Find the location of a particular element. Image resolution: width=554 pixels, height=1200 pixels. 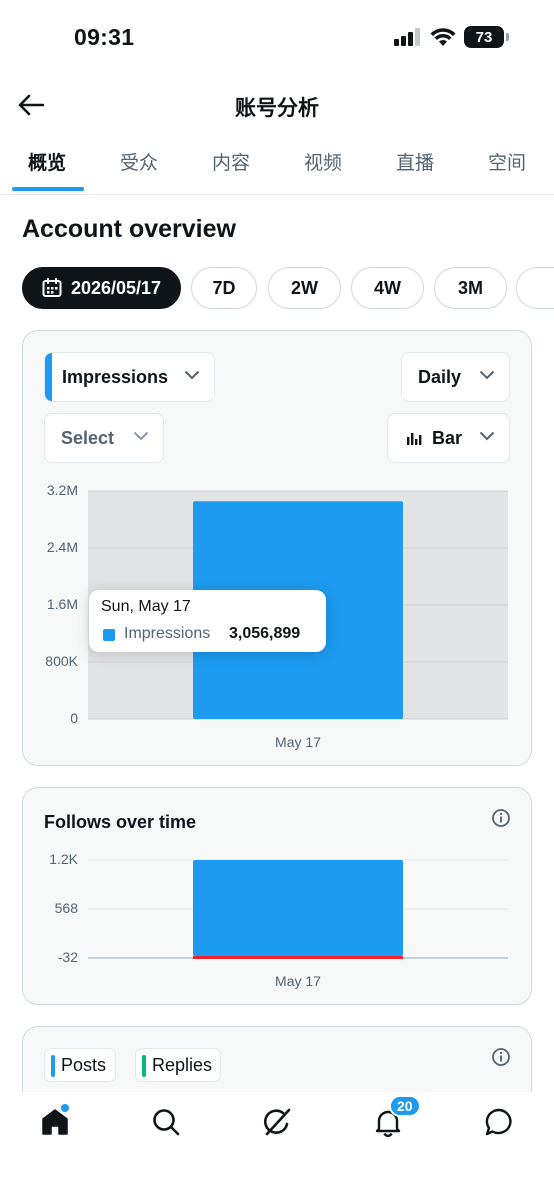

legend-replies: Replies is located at coordinates (178, 1065).